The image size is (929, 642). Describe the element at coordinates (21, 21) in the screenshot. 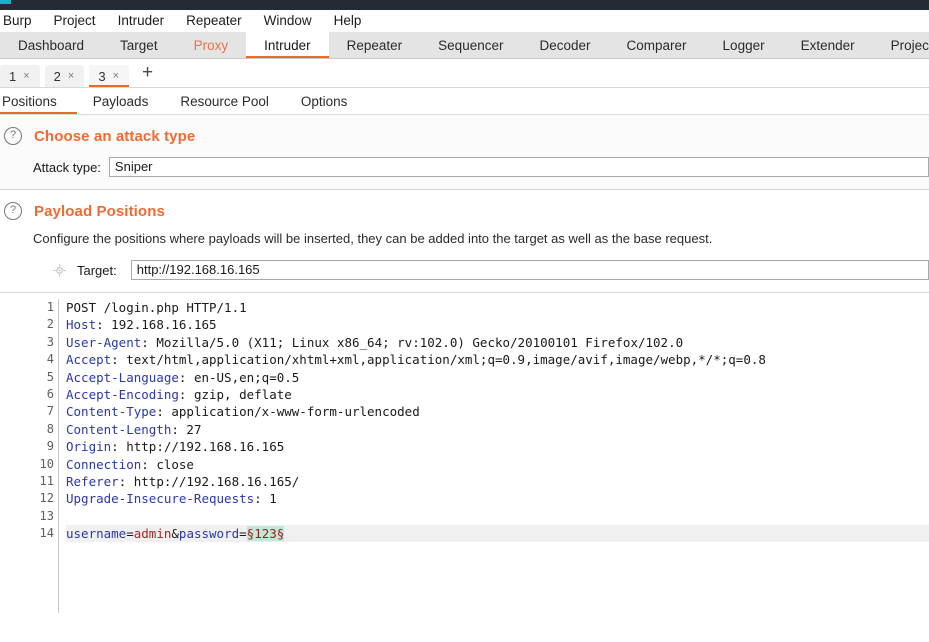

I see `menu-item-burp: Burp` at that location.